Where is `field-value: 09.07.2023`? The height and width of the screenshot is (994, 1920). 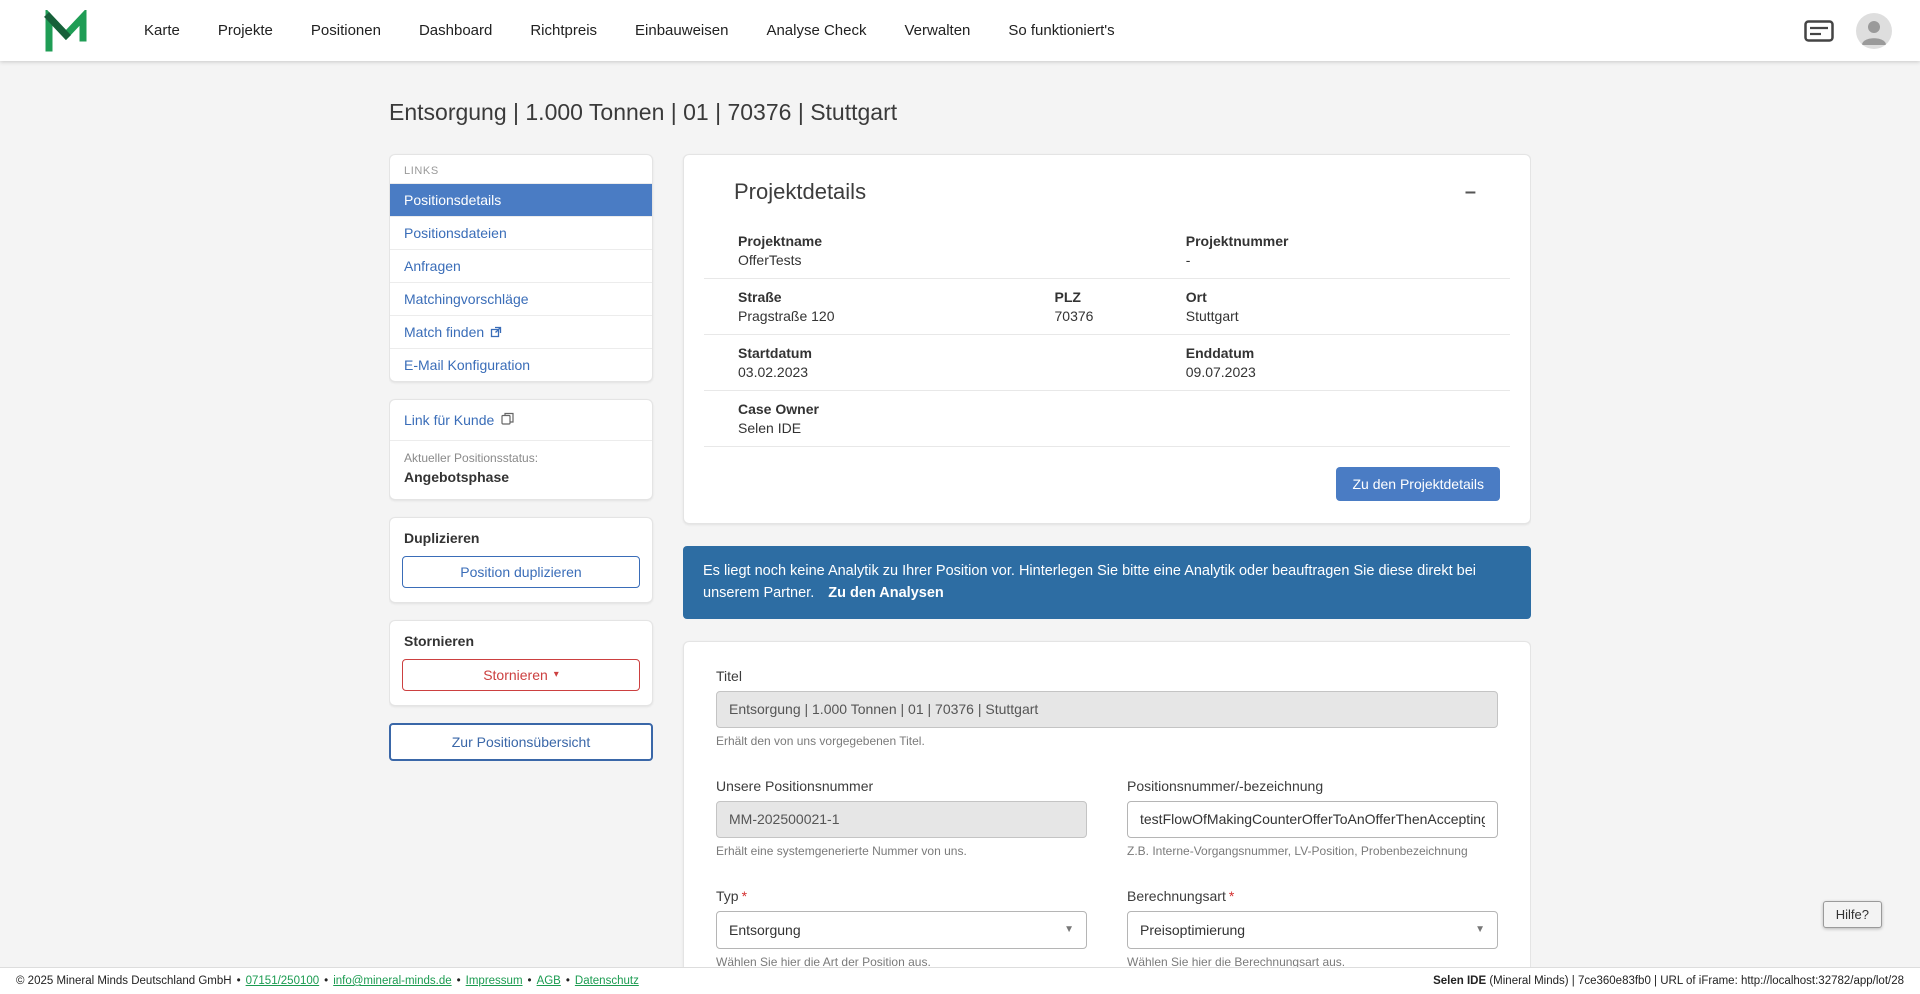 field-value: 09.07.2023 is located at coordinates (1220, 372).